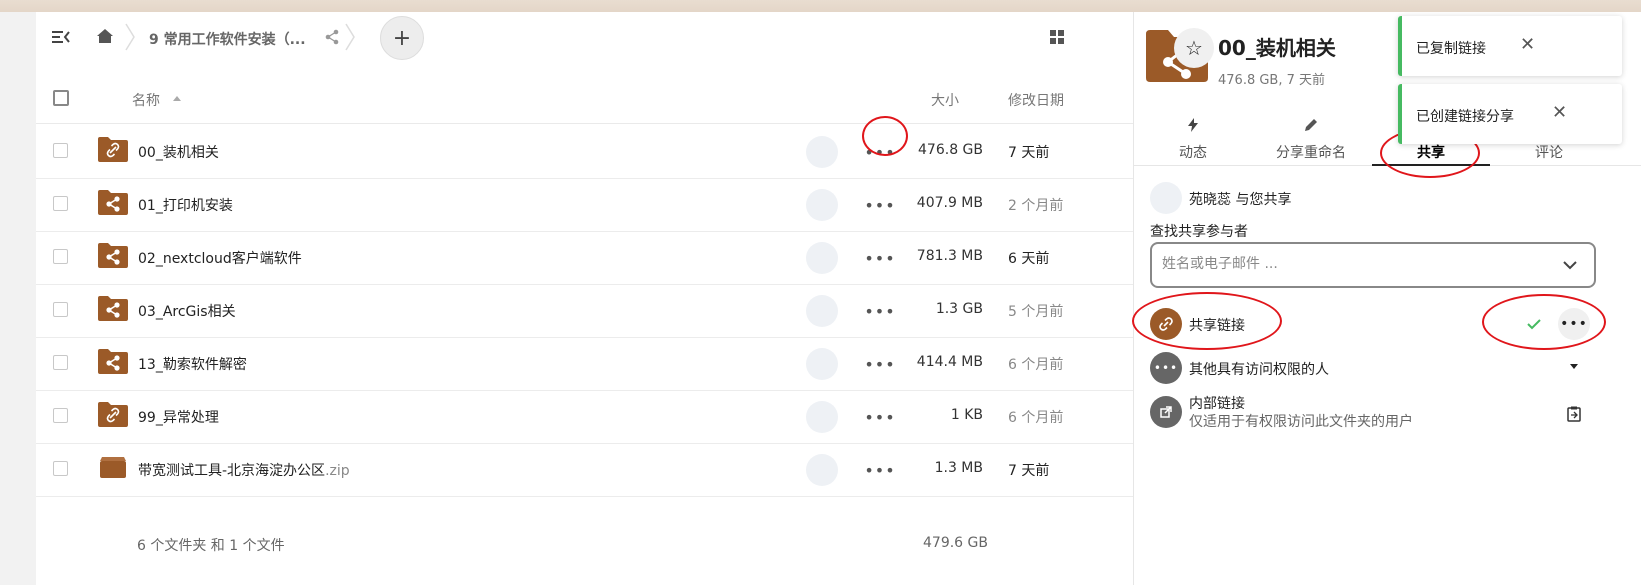  Describe the element at coordinates (584, 151) in the screenshot. I see `table-row: 00_装机相关 ••• 476.8 GB 7 天前` at that location.